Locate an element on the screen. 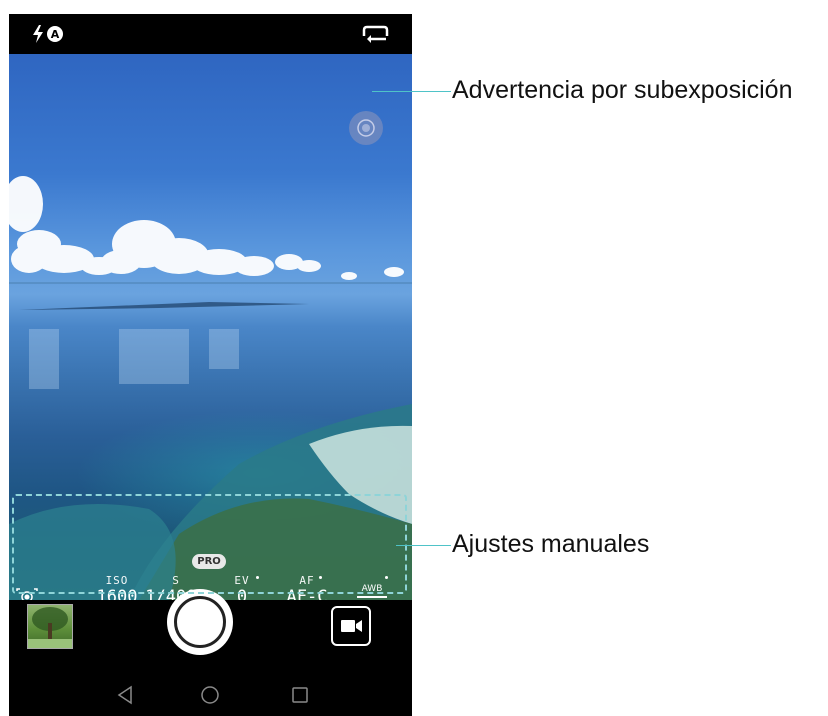 The width and height of the screenshot is (828, 716). video-mode-button is located at coordinates (351, 626).